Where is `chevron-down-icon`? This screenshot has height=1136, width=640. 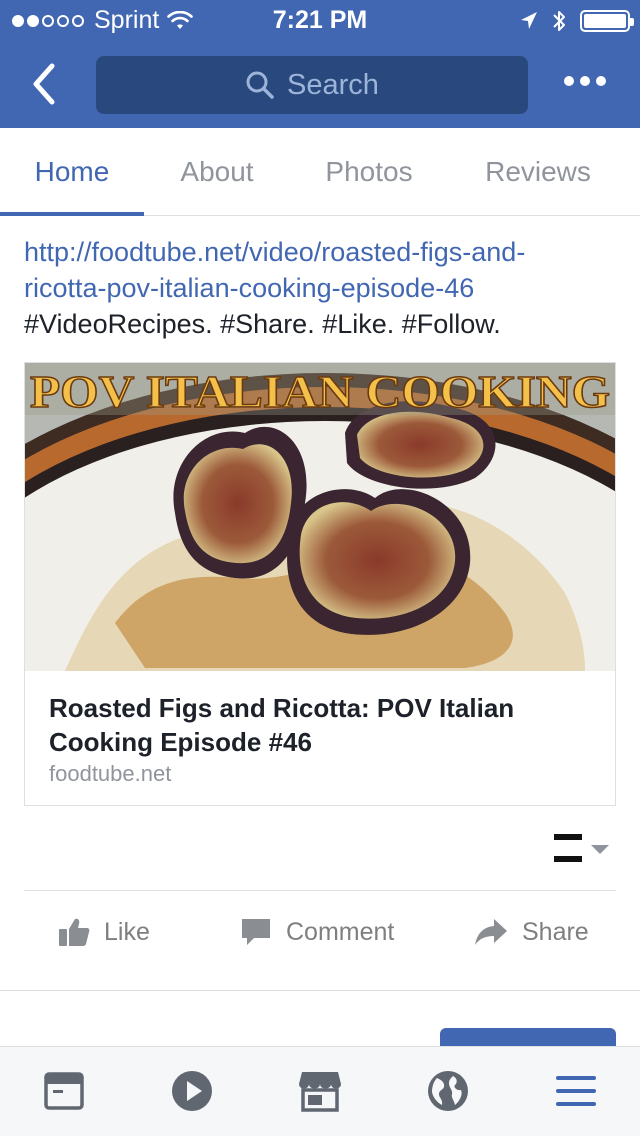 chevron-down-icon is located at coordinates (600, 849).